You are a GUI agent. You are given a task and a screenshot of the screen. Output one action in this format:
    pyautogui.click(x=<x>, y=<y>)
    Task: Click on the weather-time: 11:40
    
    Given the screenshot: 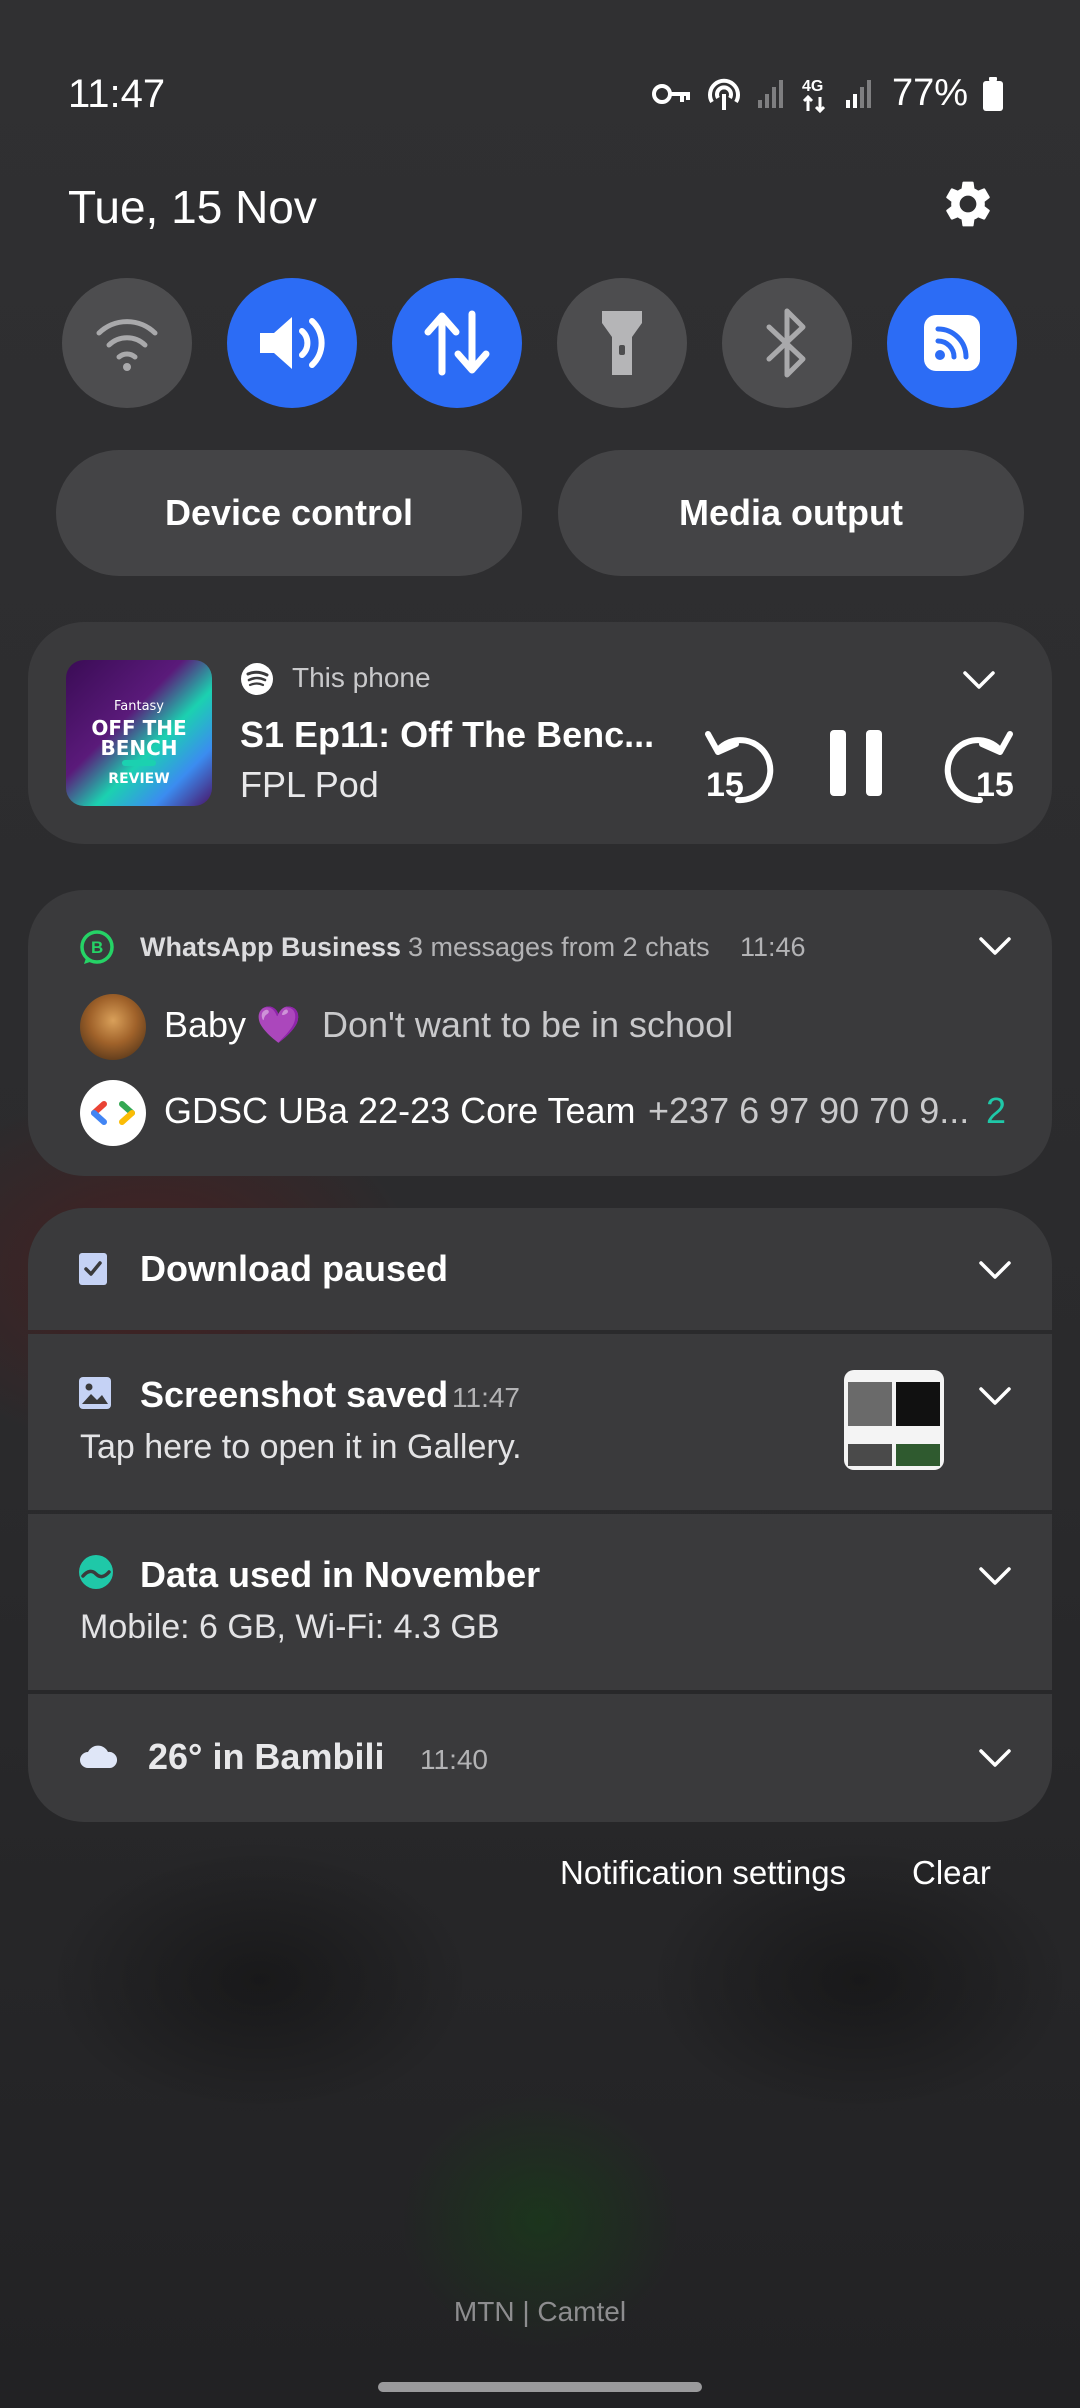 What is the action you would take?
    pyautogui.click(x=454, y=1759)
    